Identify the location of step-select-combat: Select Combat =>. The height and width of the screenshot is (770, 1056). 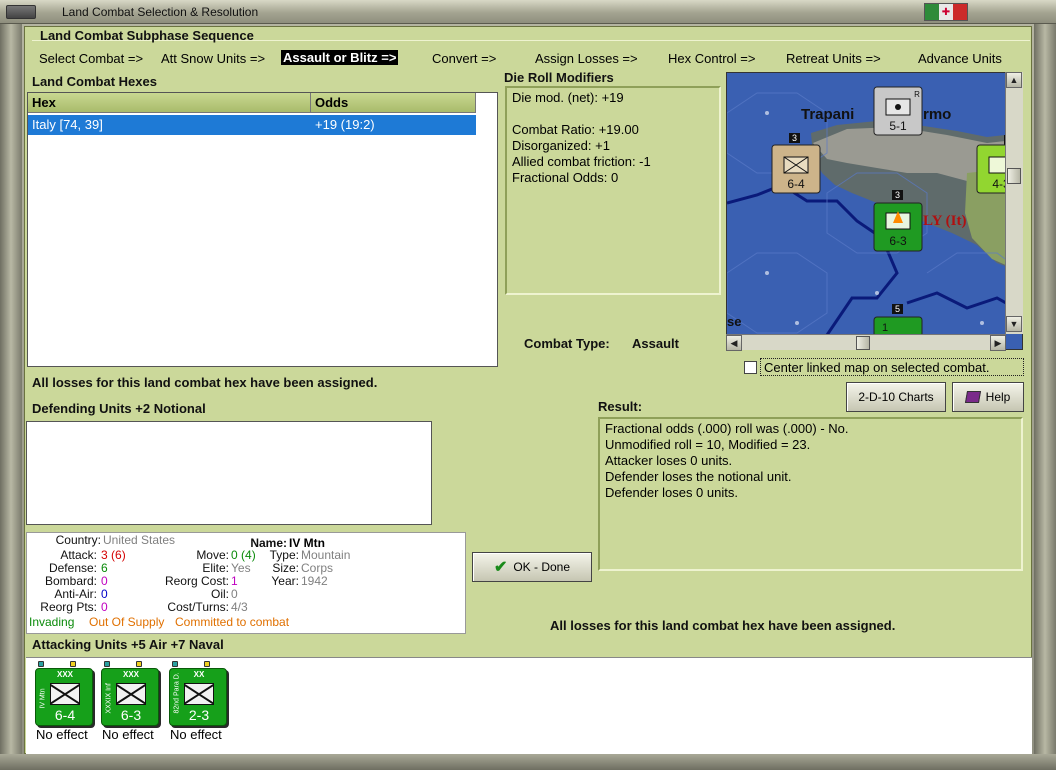
(91, 58).